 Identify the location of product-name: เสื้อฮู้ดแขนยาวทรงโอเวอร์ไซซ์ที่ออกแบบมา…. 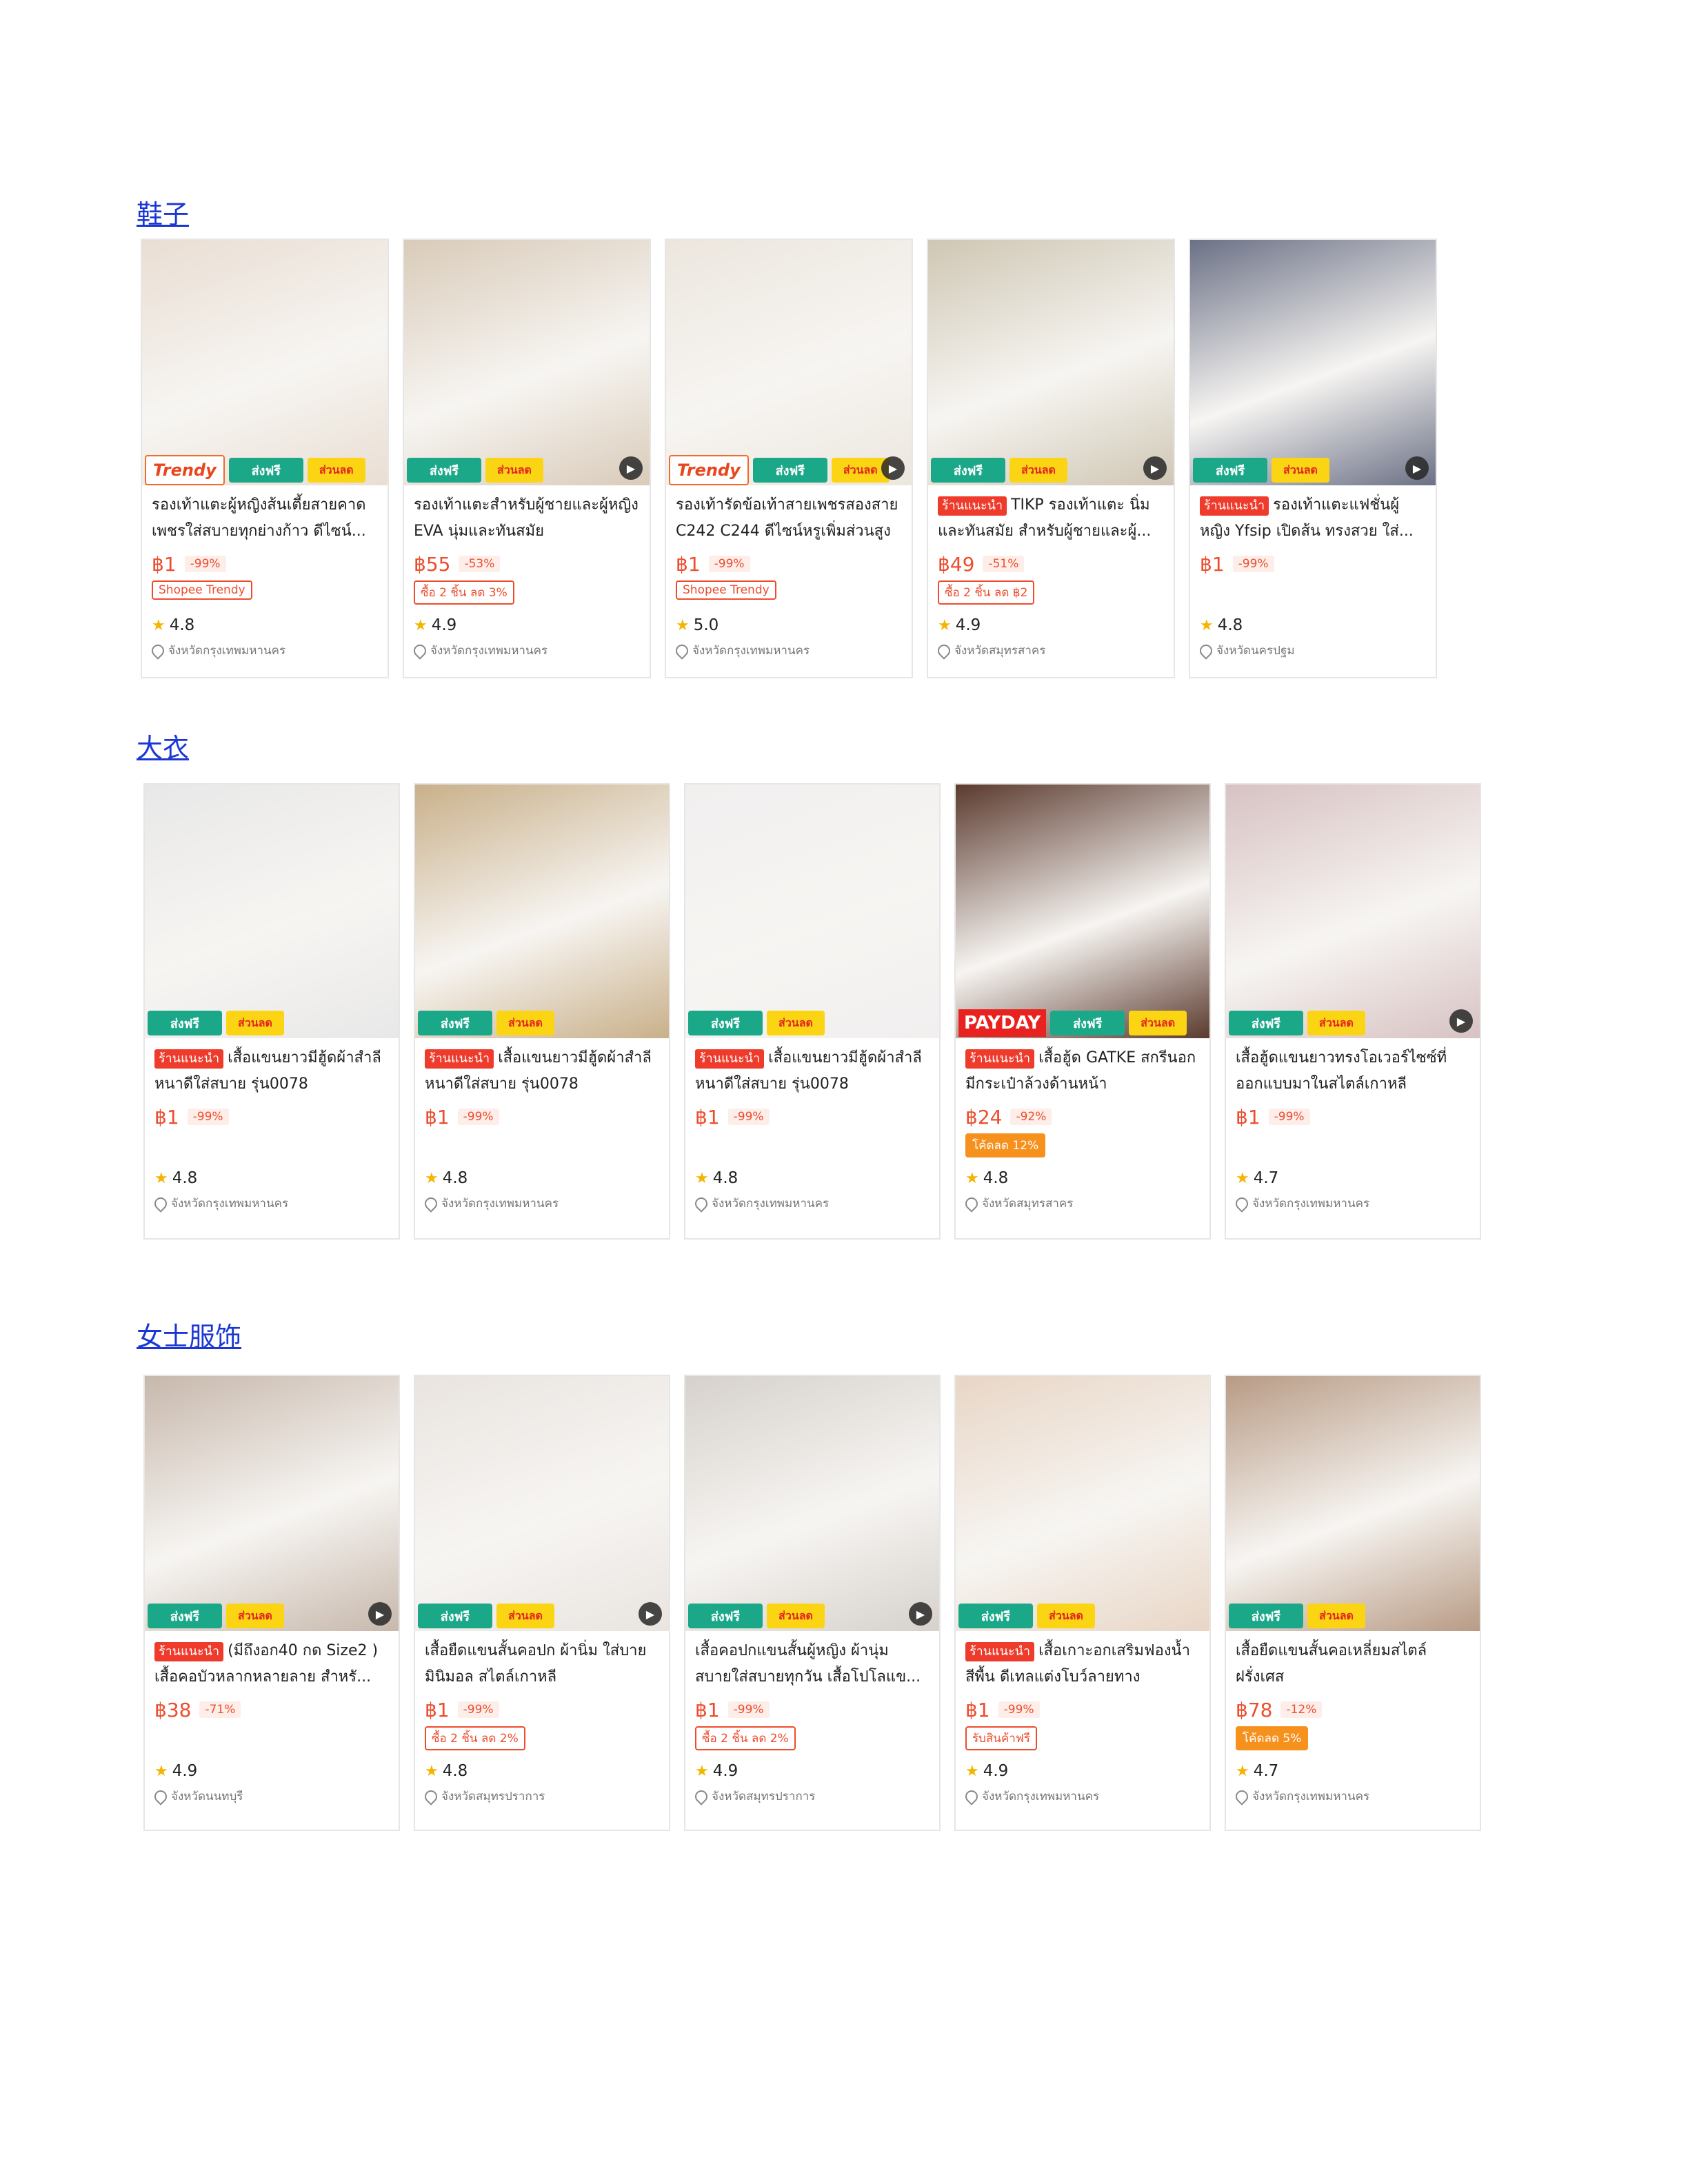
(1353, 1071).